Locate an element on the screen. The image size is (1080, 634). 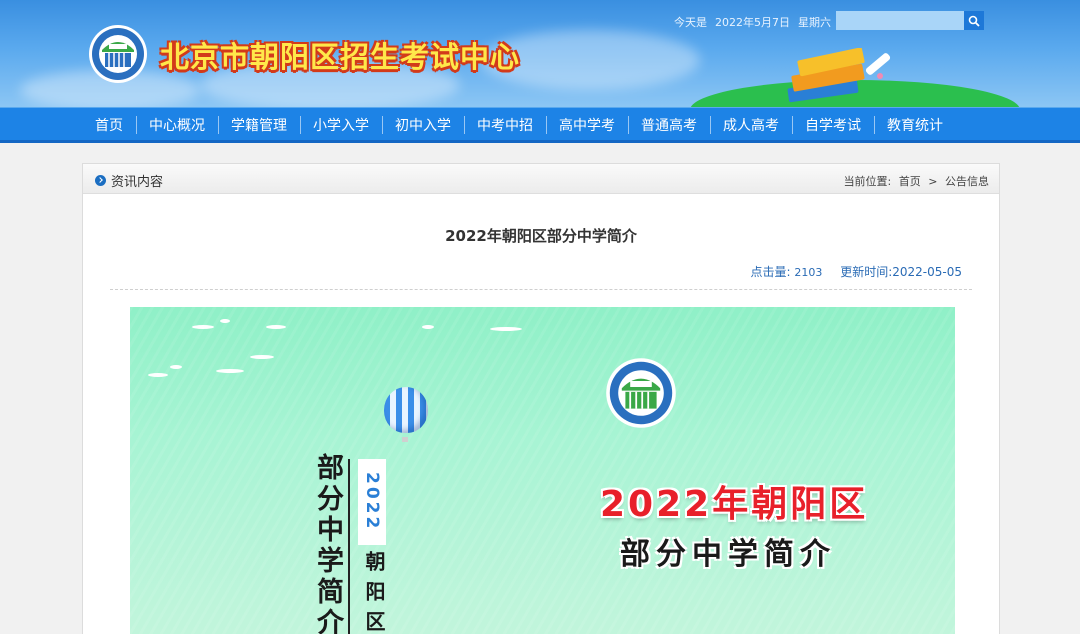
article-title: 2022年朝阳区部分中学简介 is located at coordinates (541, 236).